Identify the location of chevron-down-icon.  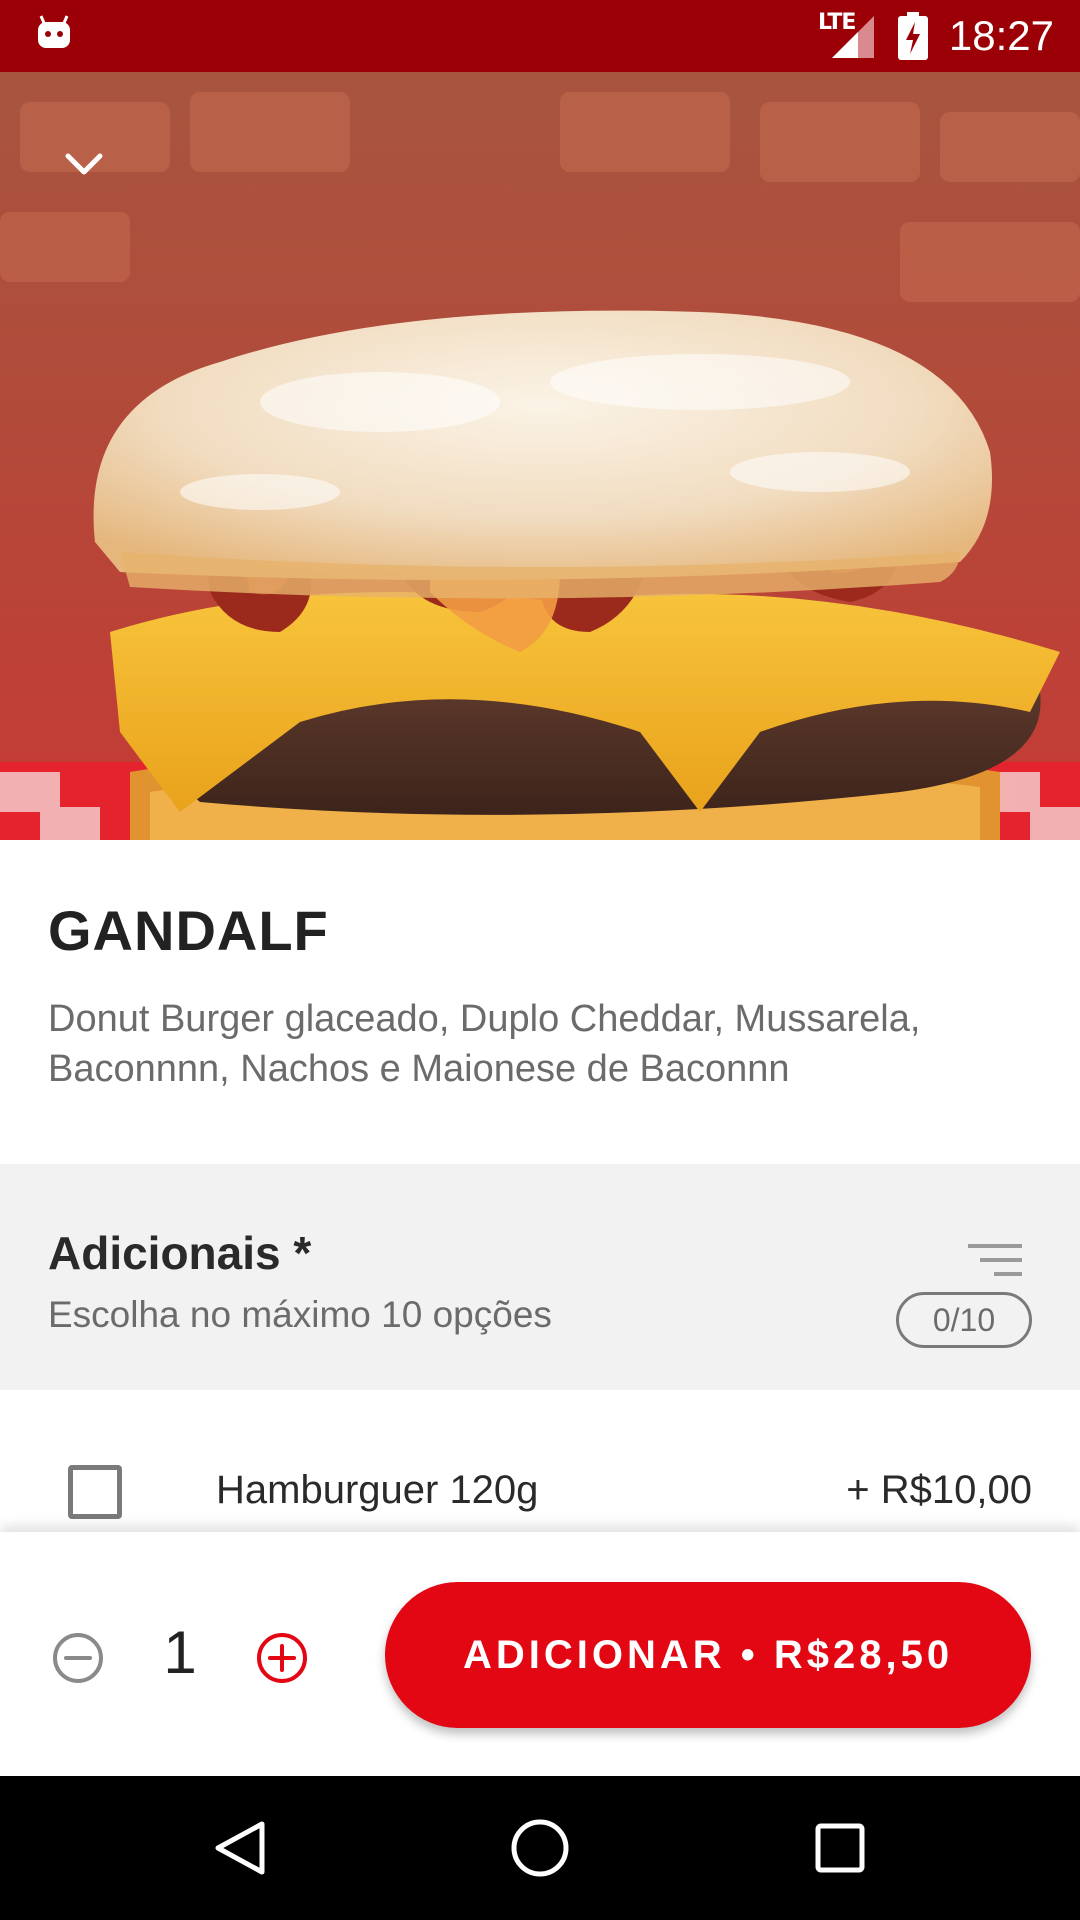
(84, 164).